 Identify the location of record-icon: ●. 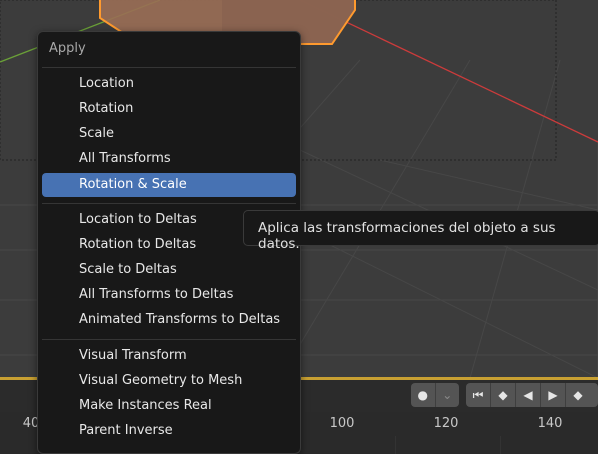
(423, 395).